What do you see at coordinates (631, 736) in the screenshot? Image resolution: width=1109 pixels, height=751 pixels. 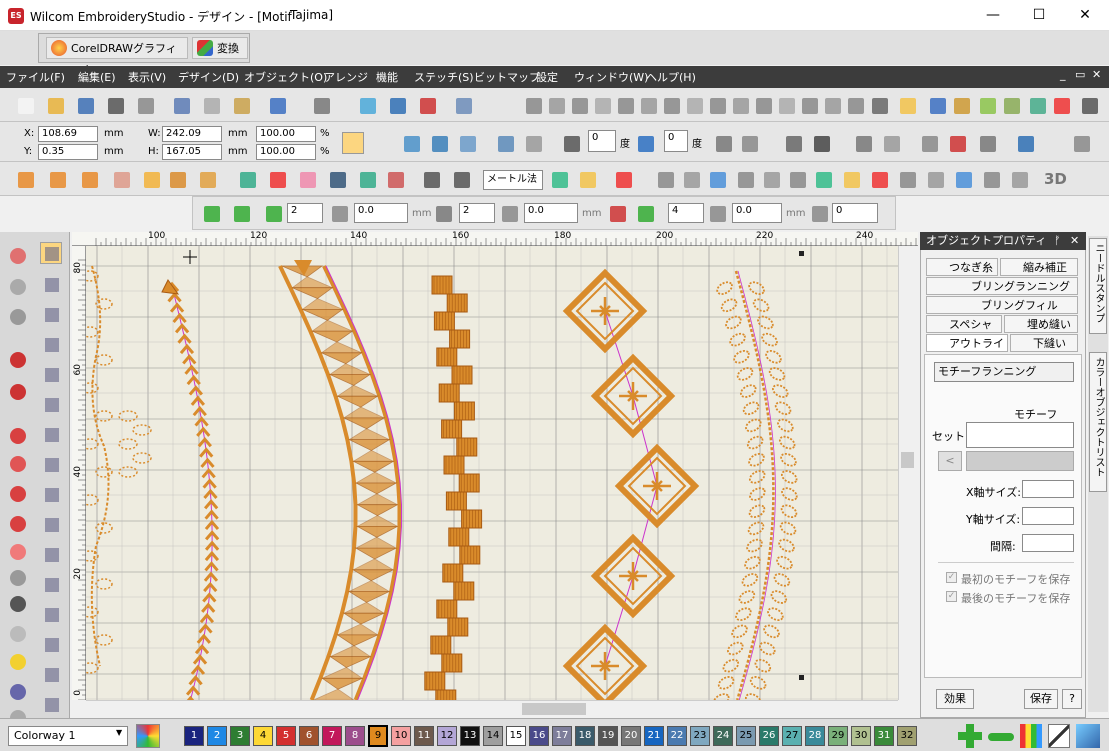 I see `color-swatch-20: 20` at bounding box center [631, 736].